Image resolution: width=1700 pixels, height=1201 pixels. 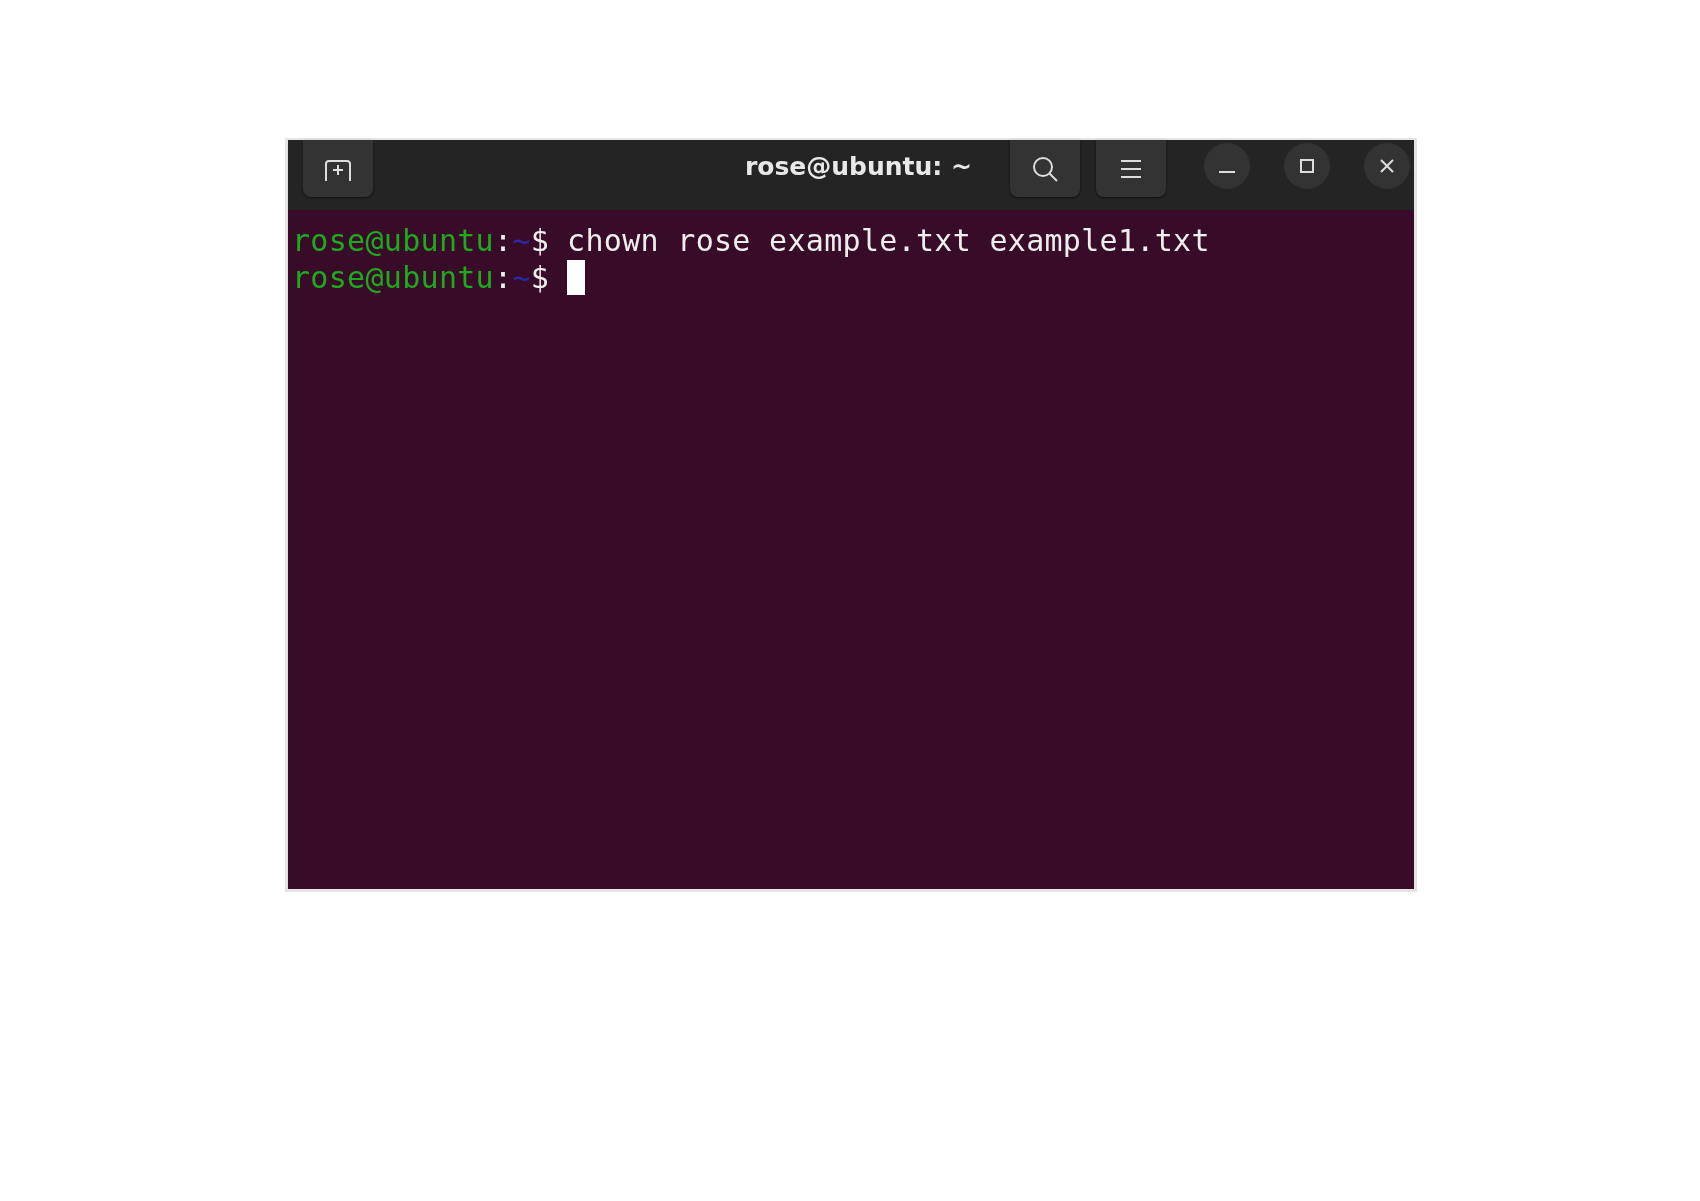 I want to click on menu-button, so click(x=1131, y=168).